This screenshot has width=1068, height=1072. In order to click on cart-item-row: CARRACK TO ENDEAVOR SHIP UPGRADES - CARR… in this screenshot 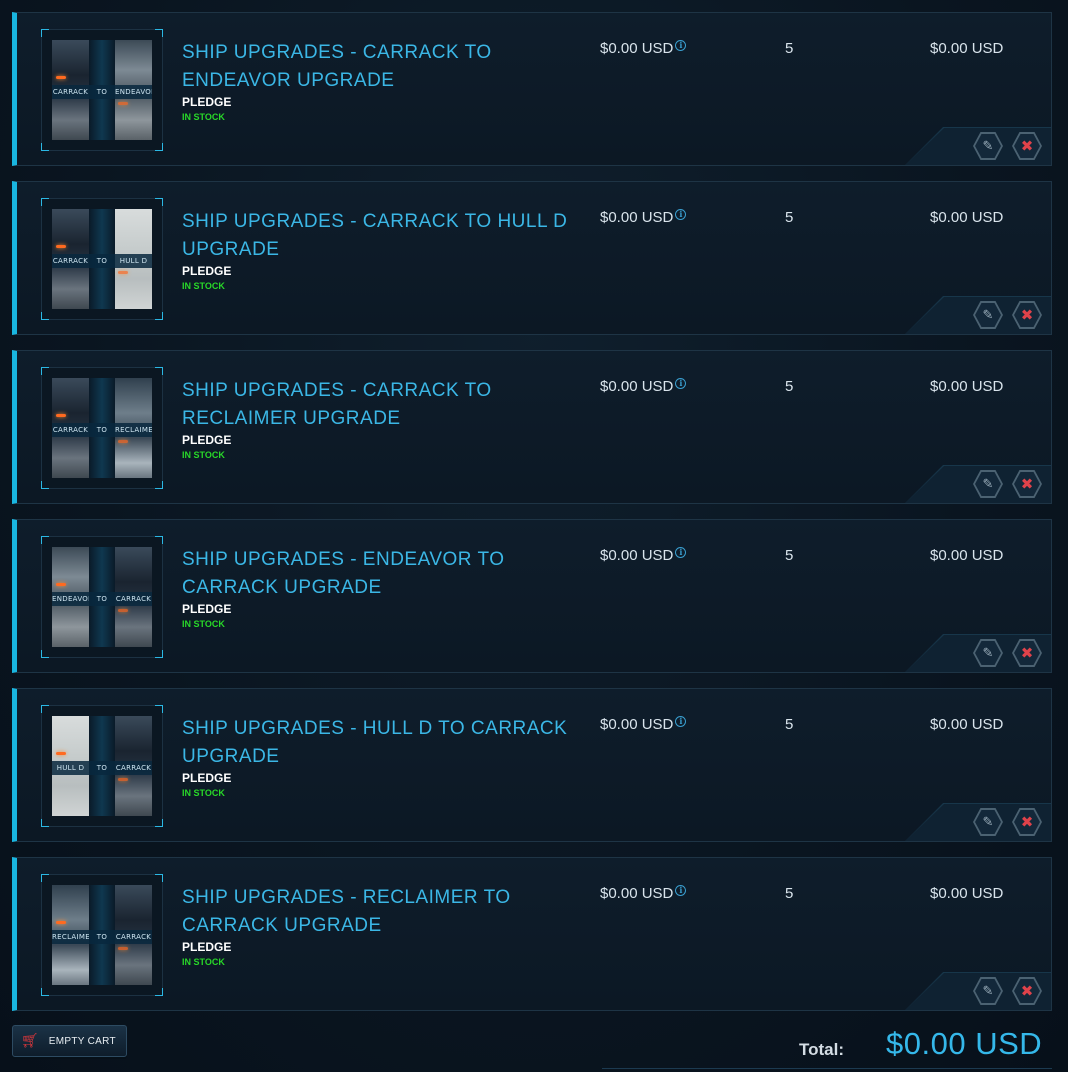, I will do `click(532, 89)`.